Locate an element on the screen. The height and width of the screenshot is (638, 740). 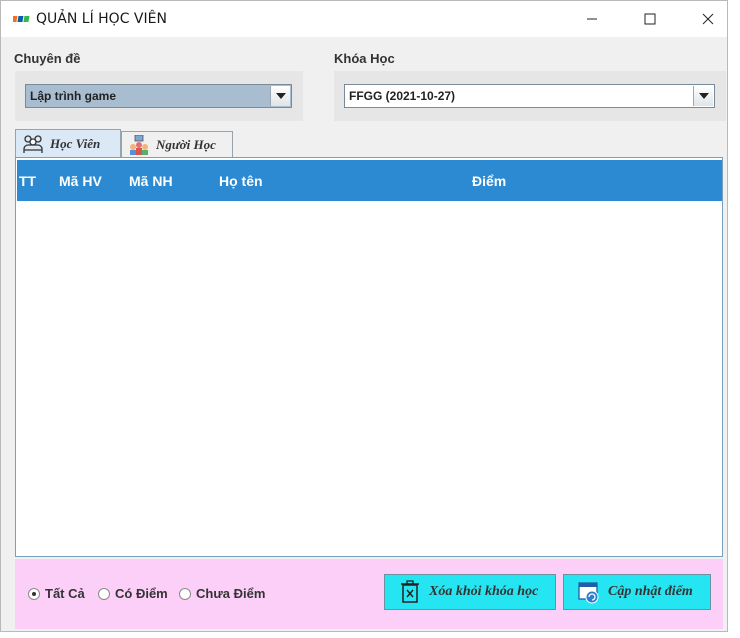
chuyen-de-select: Lập trình game is located at coordinates (158, 96).